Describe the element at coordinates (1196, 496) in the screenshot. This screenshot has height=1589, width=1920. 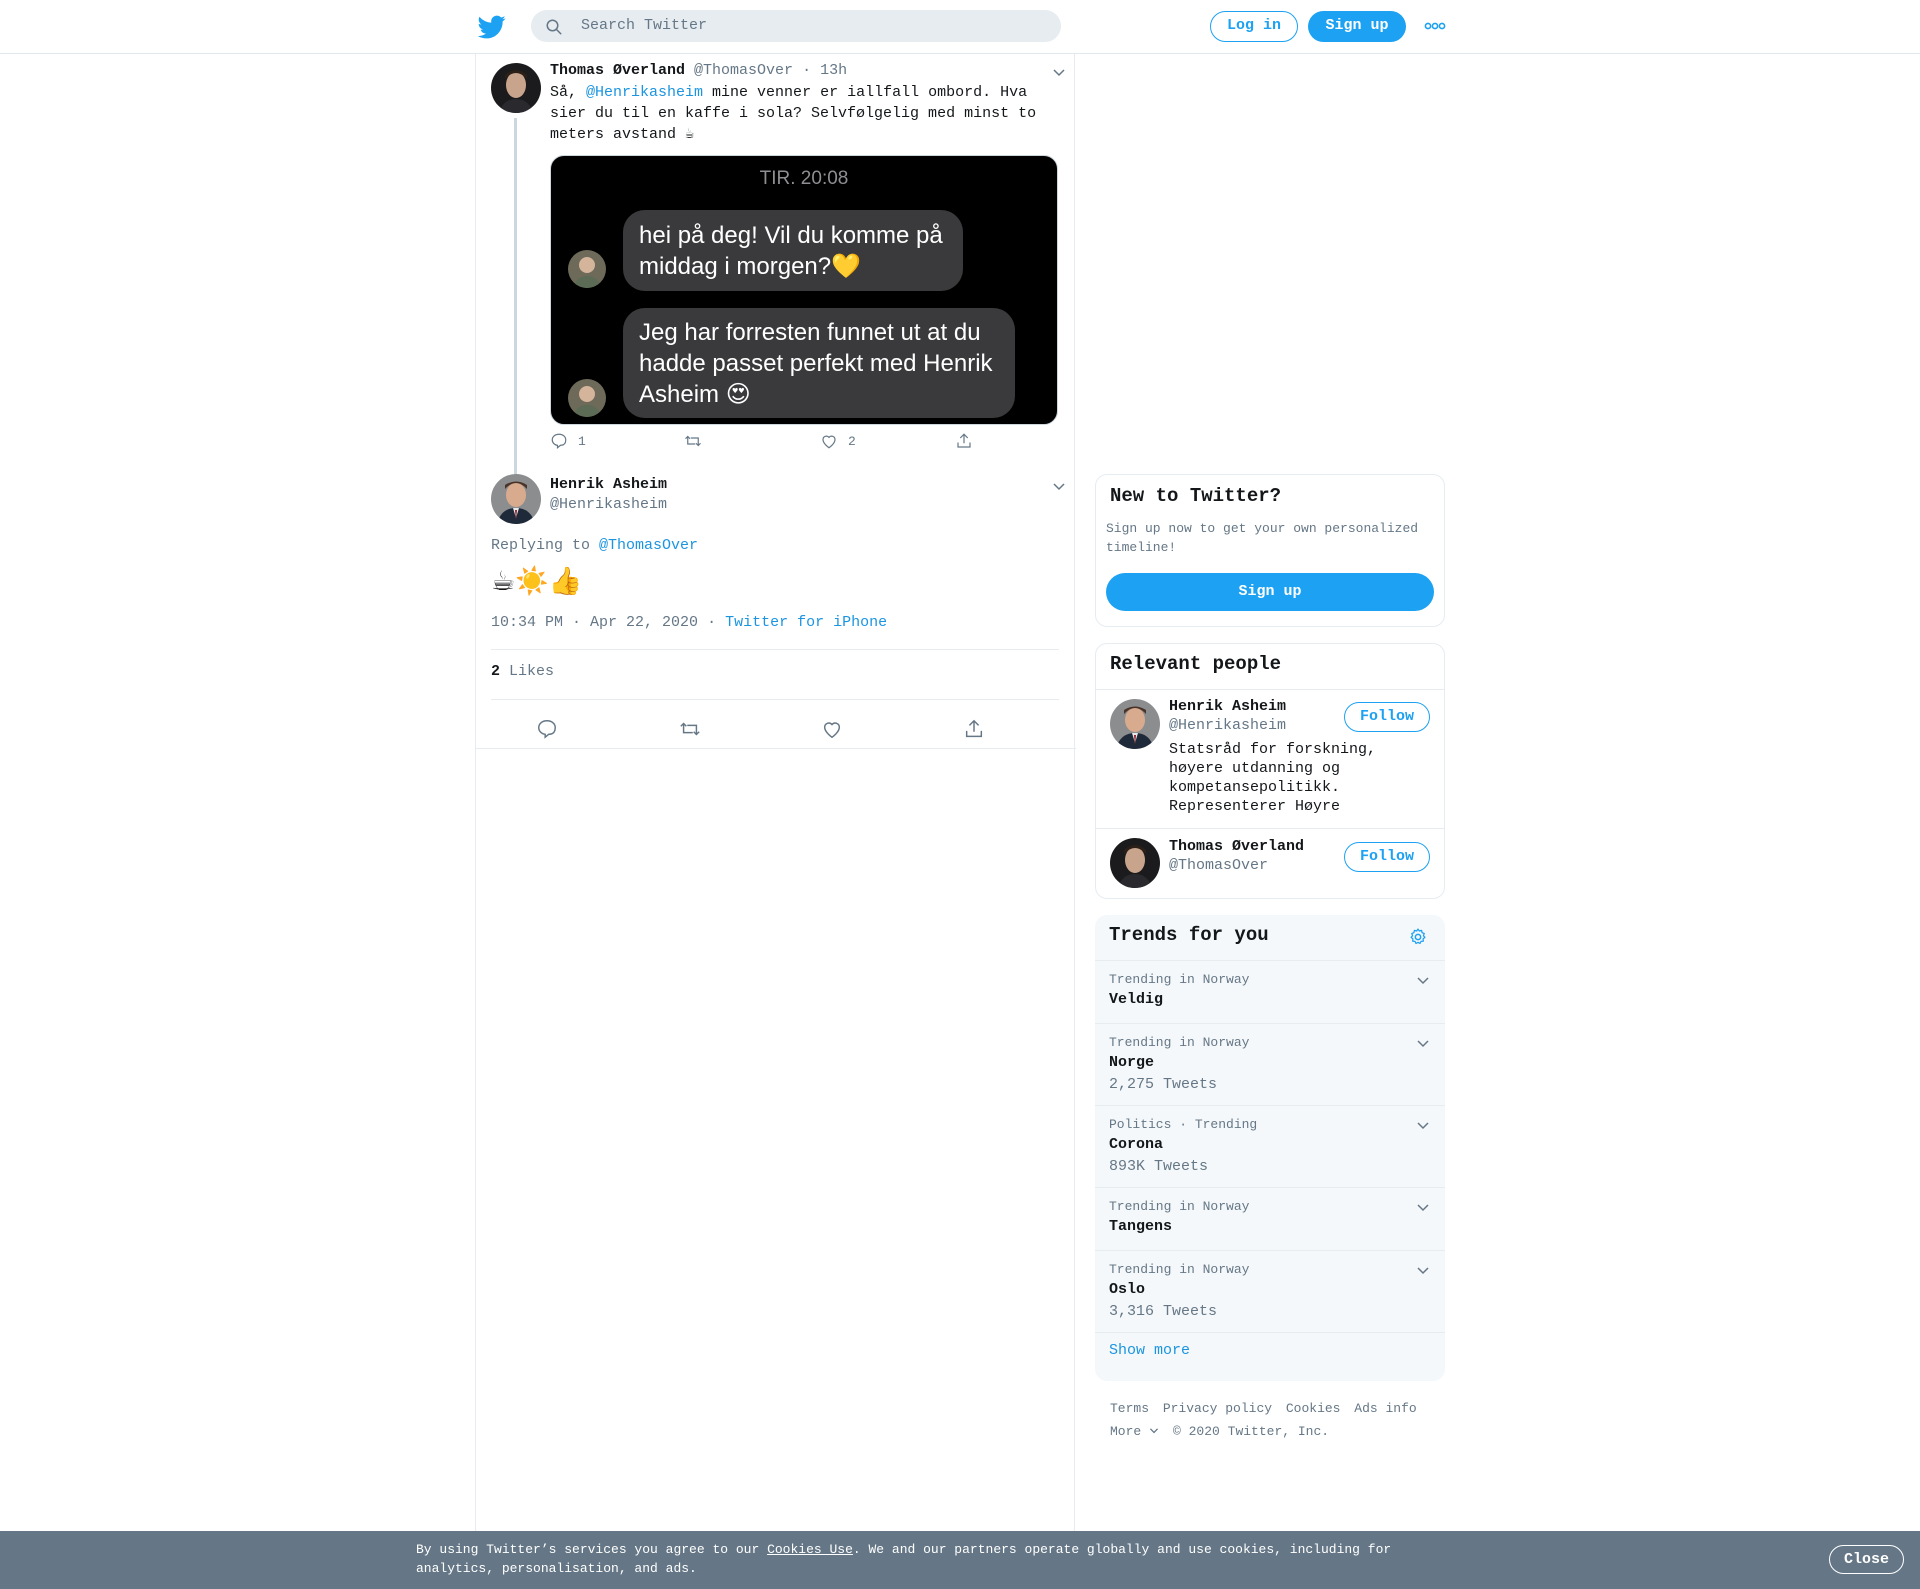
I see `card-title: New to Twitter?` at that location.